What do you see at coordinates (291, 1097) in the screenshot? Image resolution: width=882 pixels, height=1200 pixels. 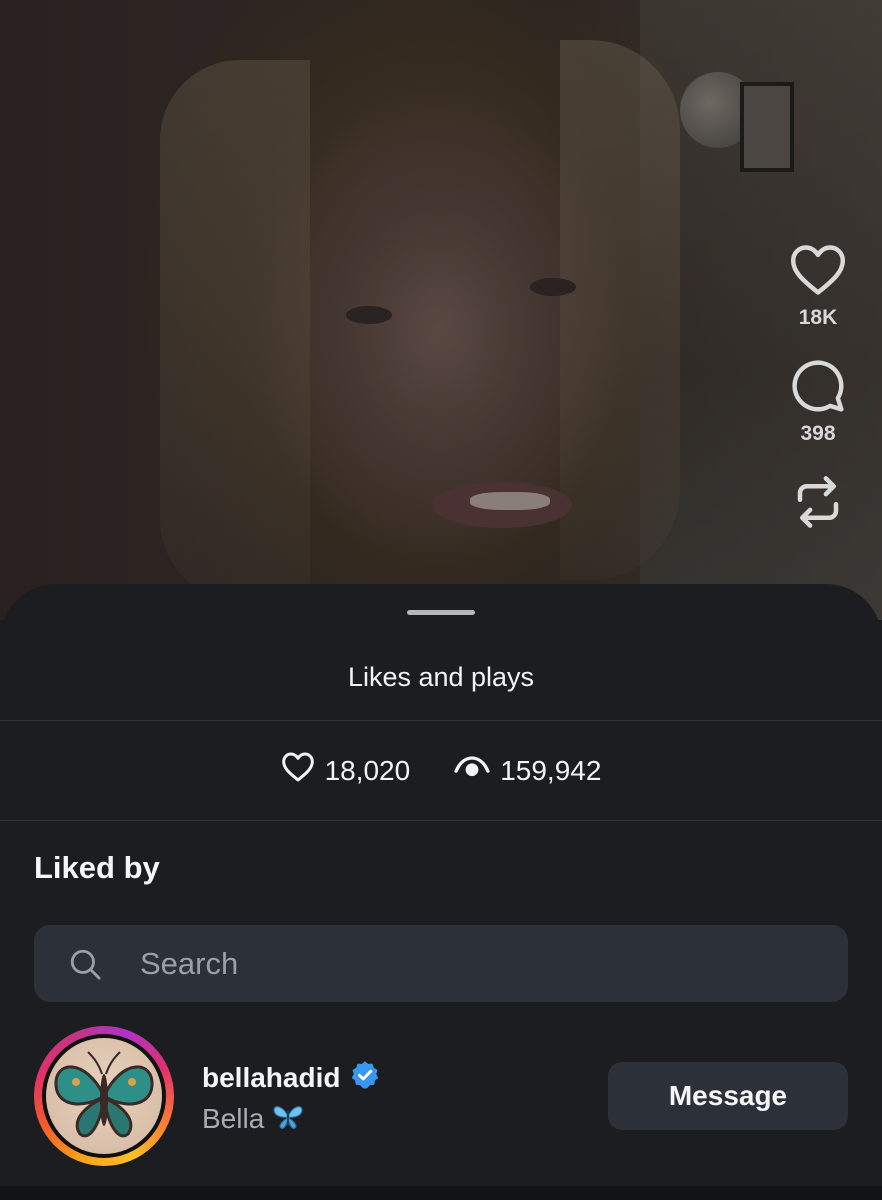 I see `user-info: bellahadid Bella` at bounding box center [291, 1097].